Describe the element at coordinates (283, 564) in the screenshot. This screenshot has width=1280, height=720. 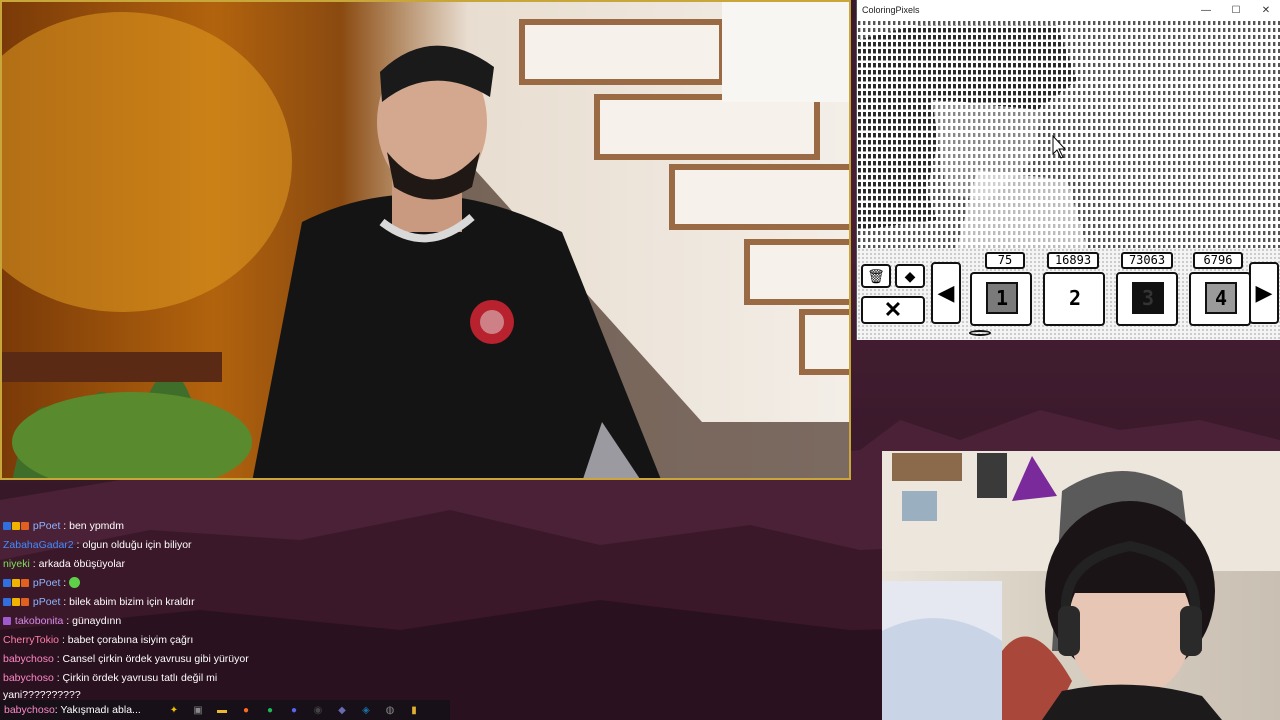
I see `chat-line: niyeki : arkada öbüşüyolar` at that location.